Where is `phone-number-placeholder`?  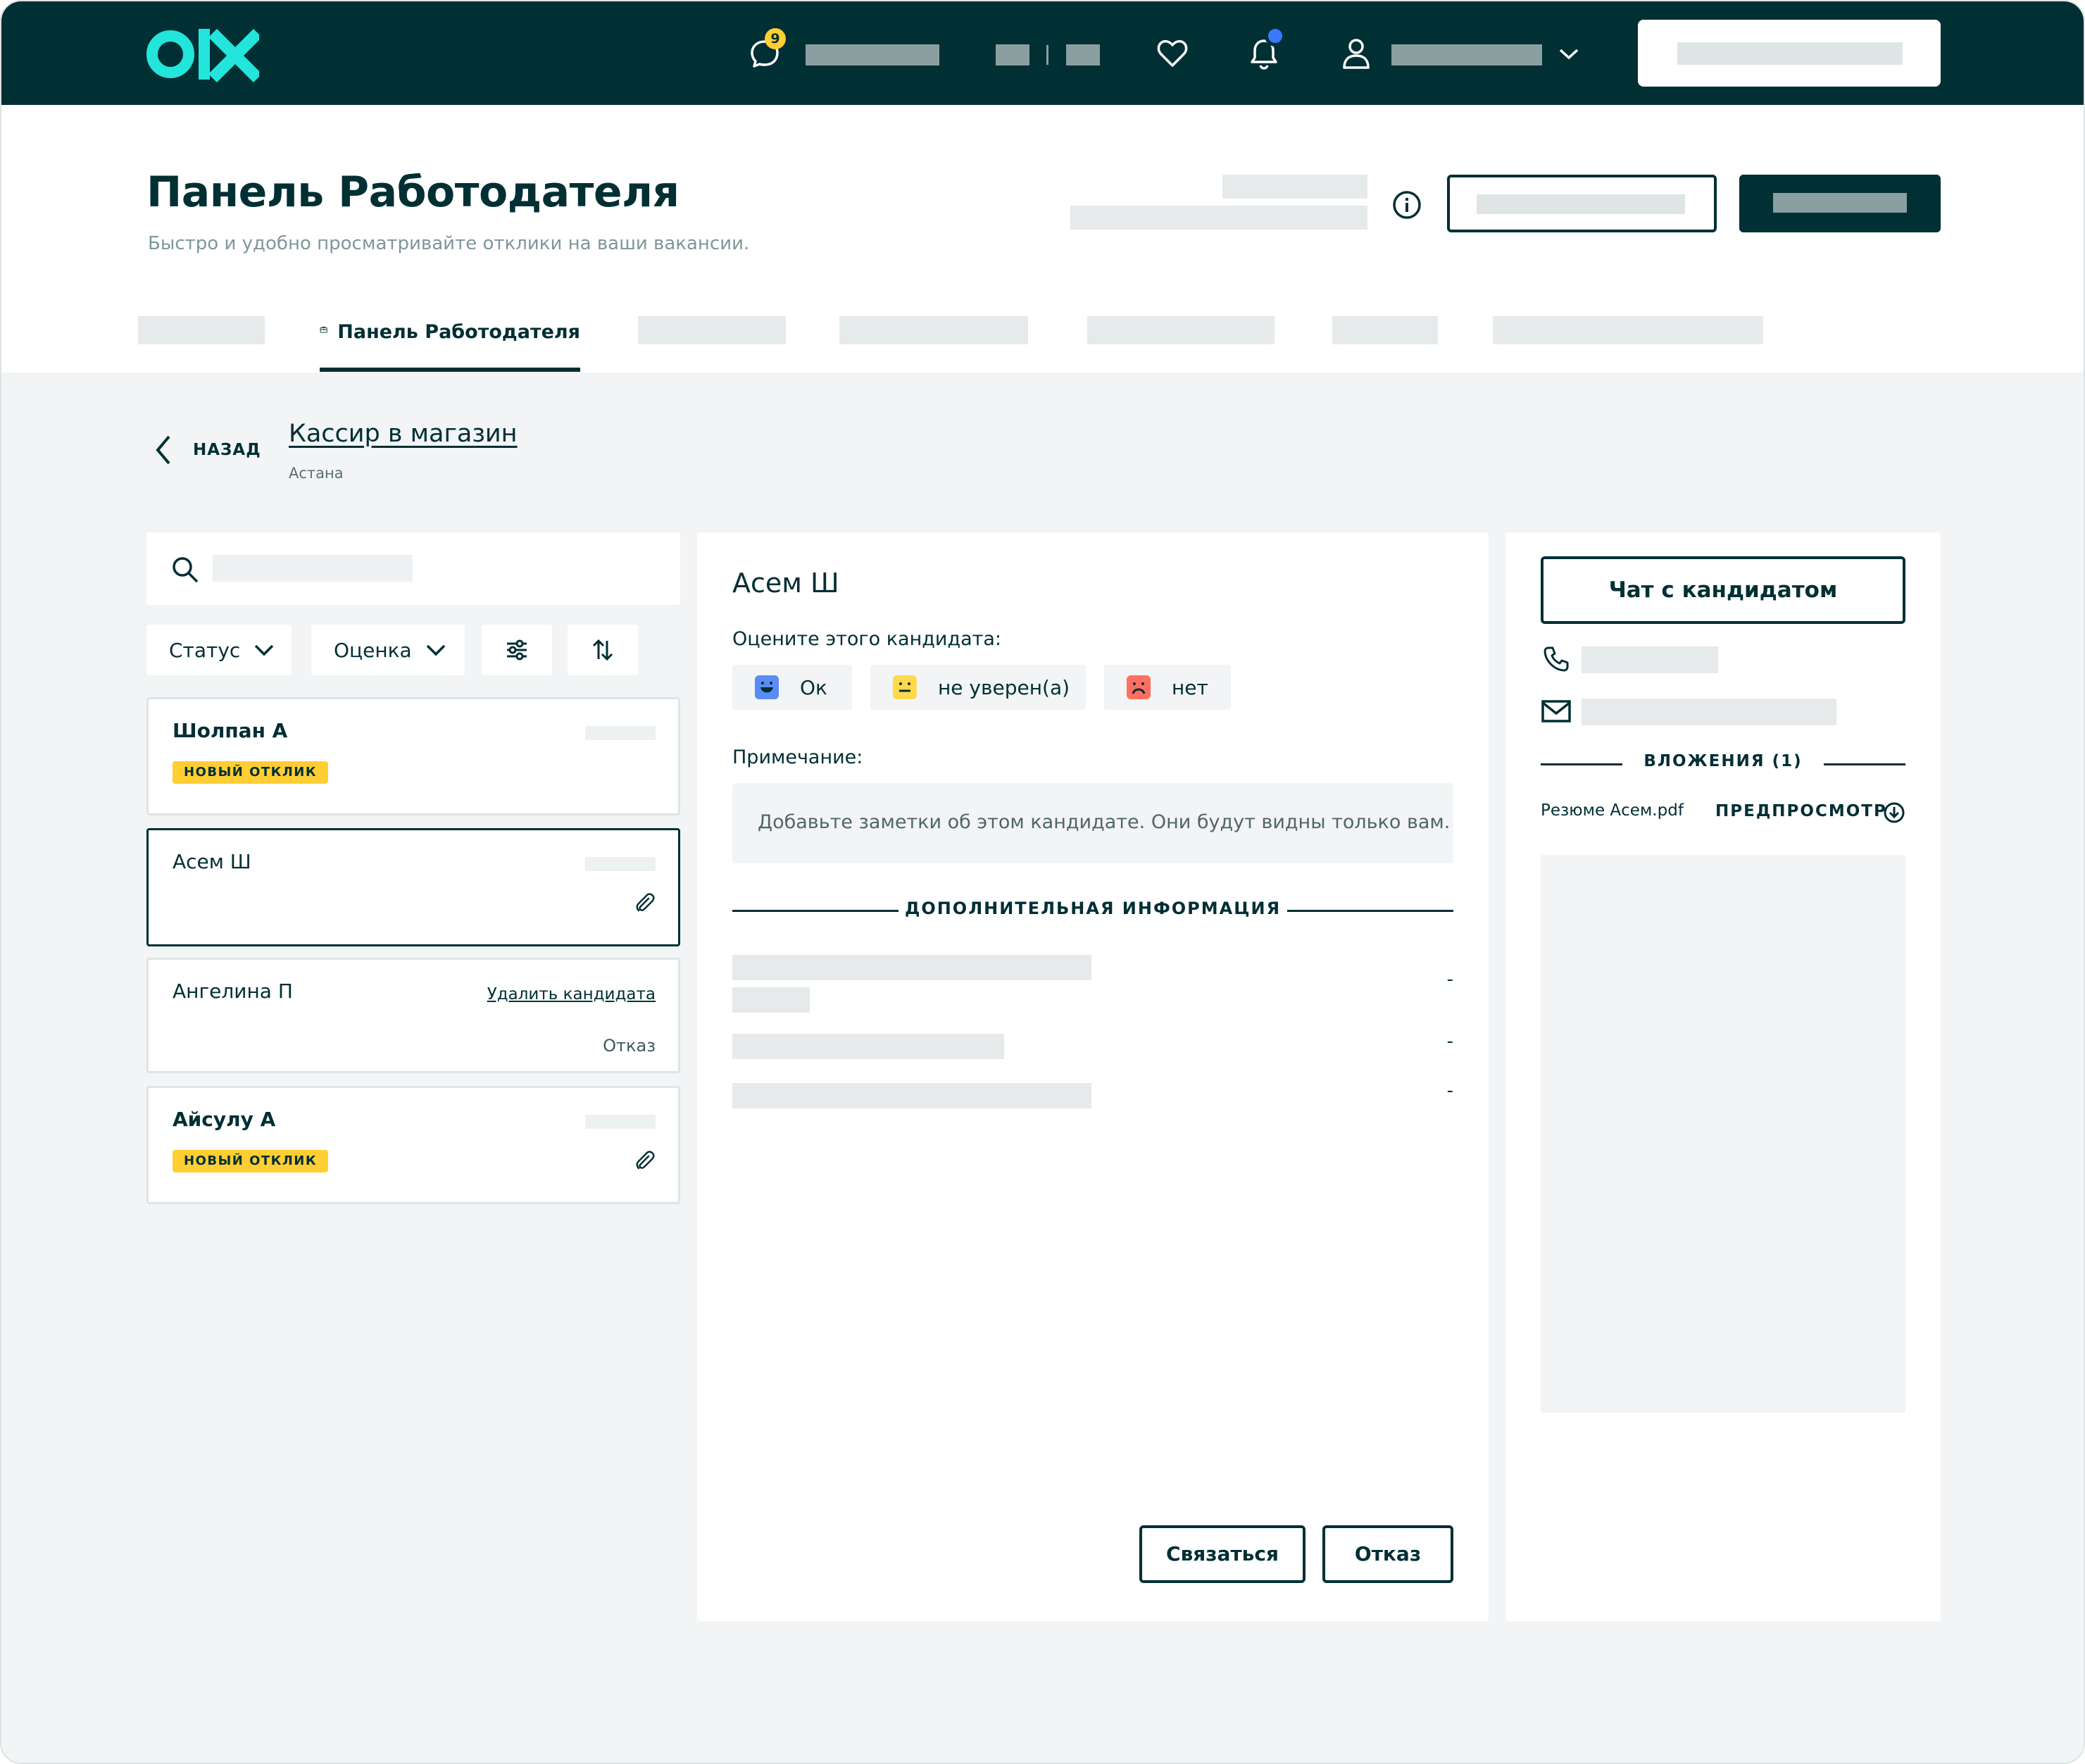
phone-number-placeholder is located at coordinates (1650, 659).